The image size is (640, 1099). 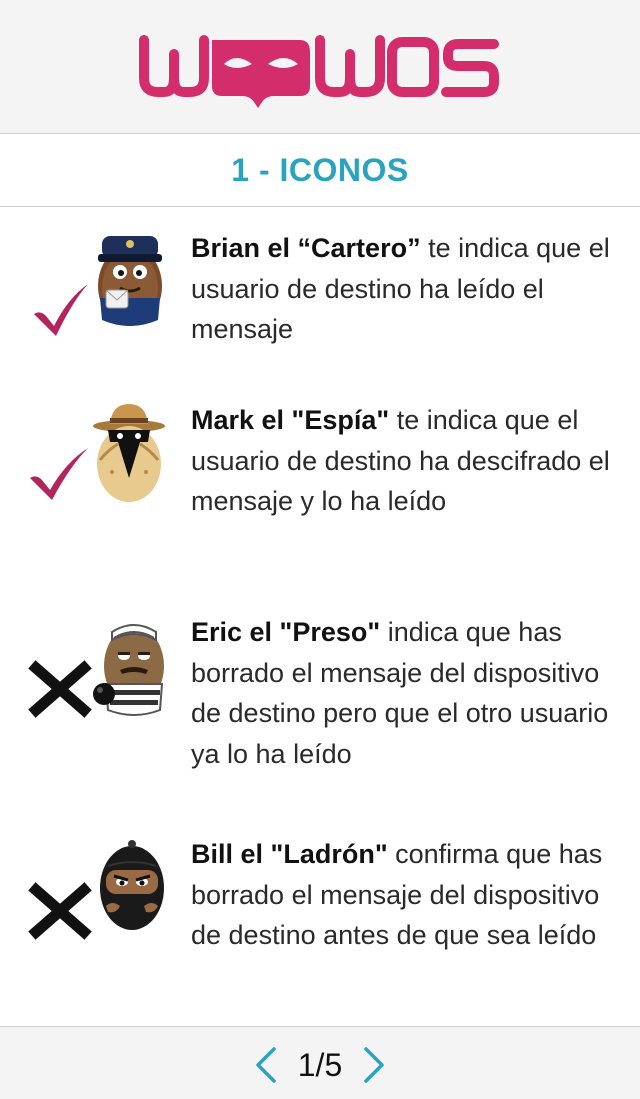 What do you see at coordinates (289, 854) in the screenshot?
I see `item-title: Bill el "Ladrón"` at bounding box center [289, 854].